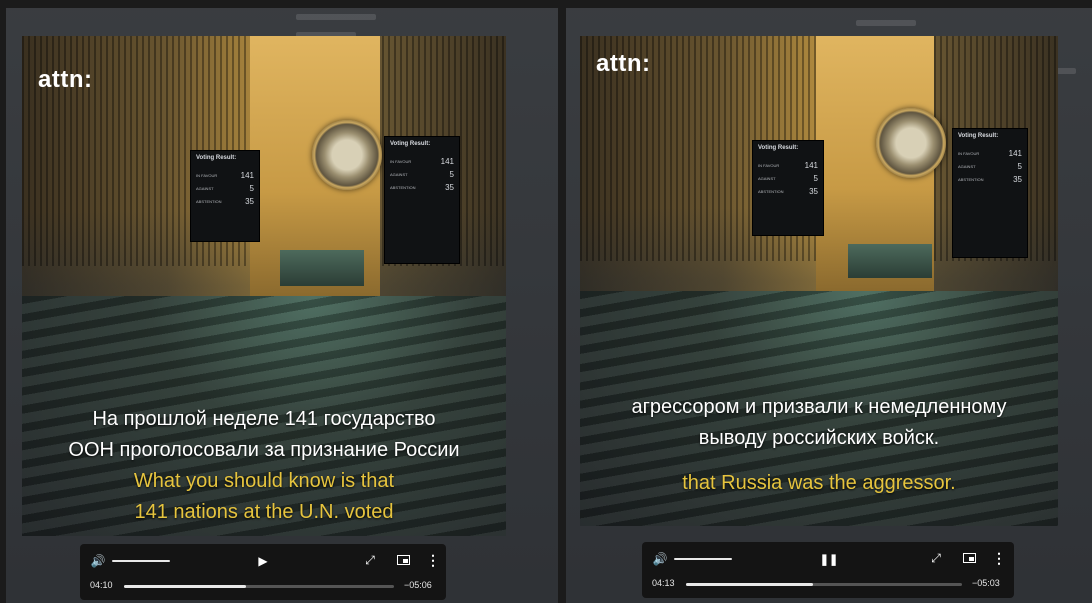 Image resolution: width=1092 pixels, height=603 pixels. I want to click on subtitle-russian-line: ООН проголосовали за признание России, so click(264, 450).